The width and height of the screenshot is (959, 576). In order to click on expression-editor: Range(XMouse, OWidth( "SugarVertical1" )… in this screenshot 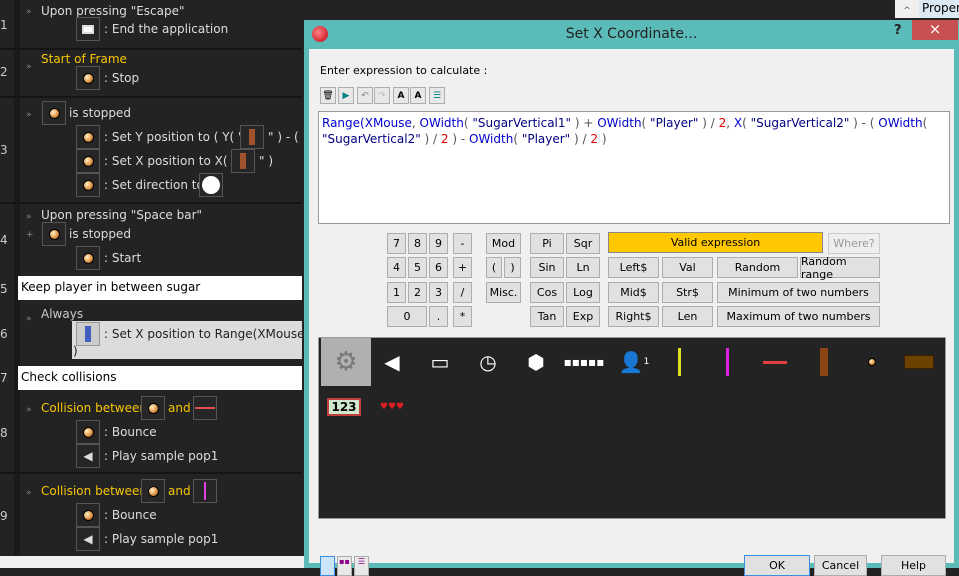, I will do `click(634, 167)`.